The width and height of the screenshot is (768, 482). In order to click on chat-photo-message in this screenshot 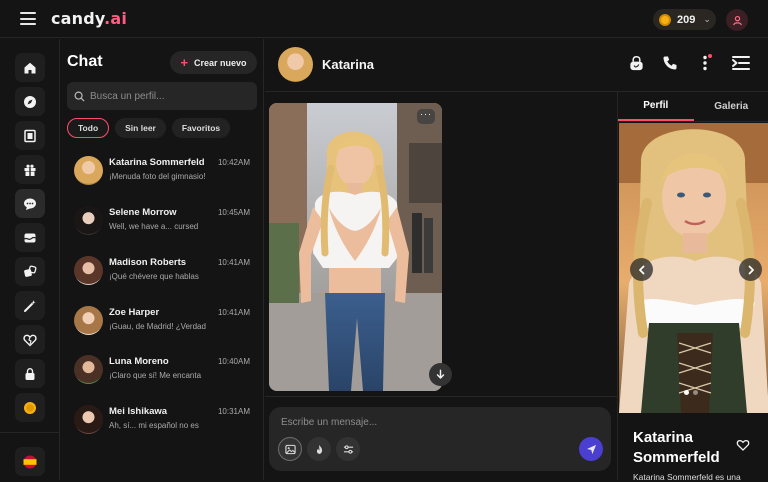, I will do `click(355, 247)`.